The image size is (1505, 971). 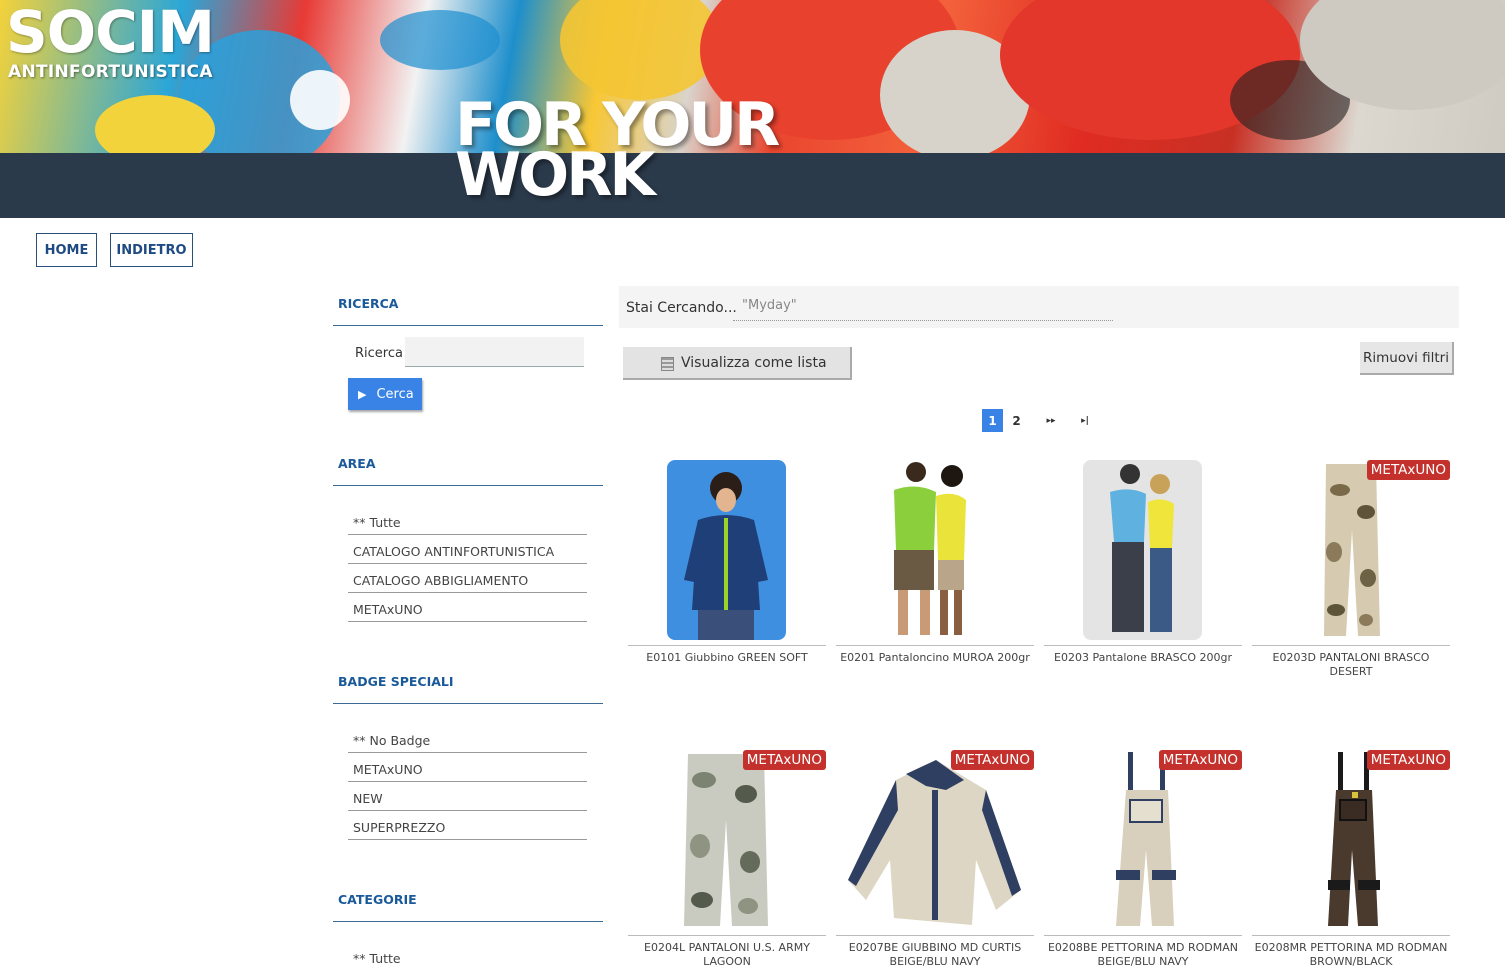 What do you see at coordinates (1351, 665) in the screenshot?
I see `product-title: E0203D PANTALONI BRASCO DESERT` at bounding box center [1351, 665].